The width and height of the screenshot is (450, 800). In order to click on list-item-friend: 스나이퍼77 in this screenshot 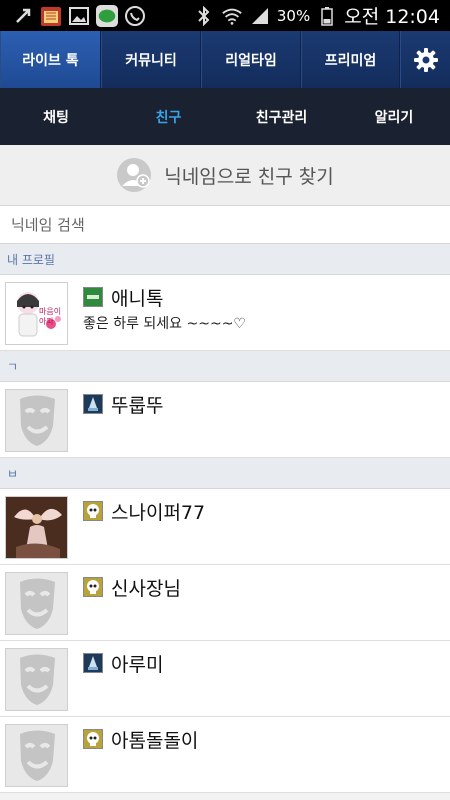, I will do `click(225, 527)`.